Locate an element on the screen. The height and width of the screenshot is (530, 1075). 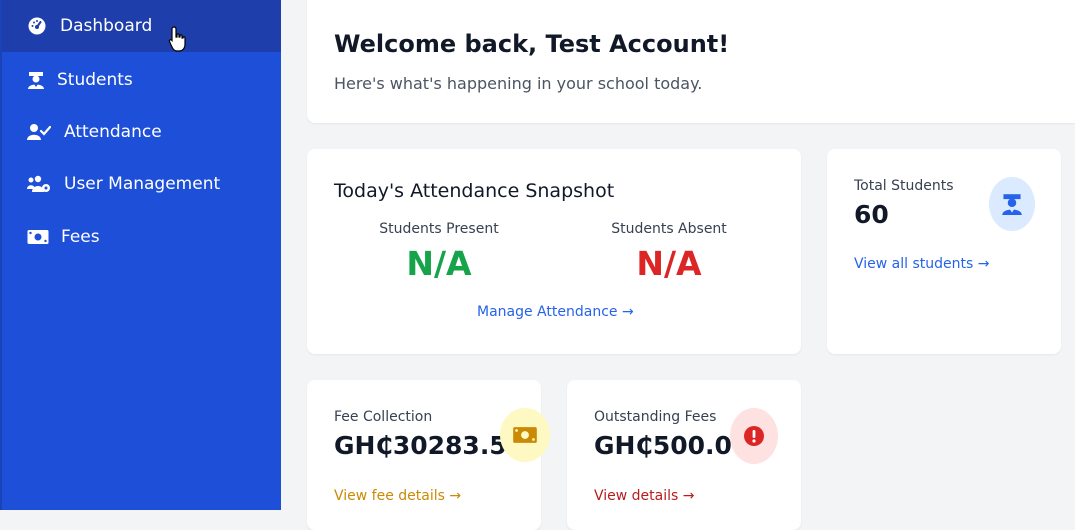
sidebar-item-fees: Fees is located at coordinates (141, 237).